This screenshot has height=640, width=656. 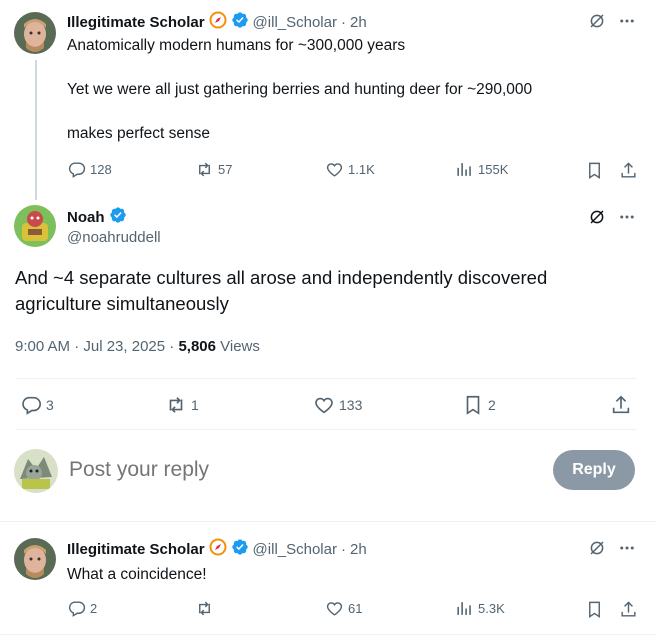 I want to click on thread-connector-line, so click(x=36, y=130).